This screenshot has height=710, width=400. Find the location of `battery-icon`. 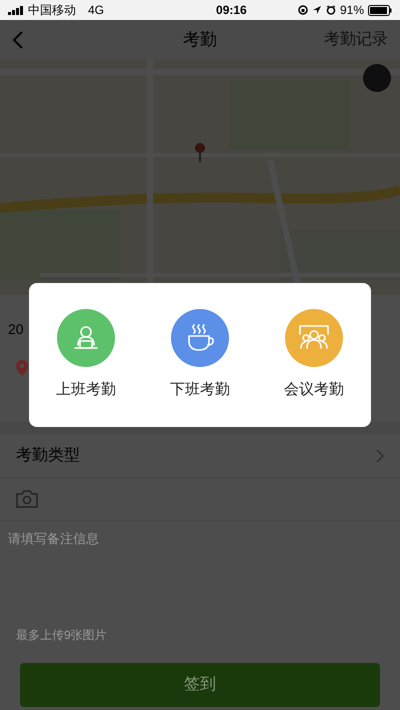

battery-icon is located at coordinates (380, 10).